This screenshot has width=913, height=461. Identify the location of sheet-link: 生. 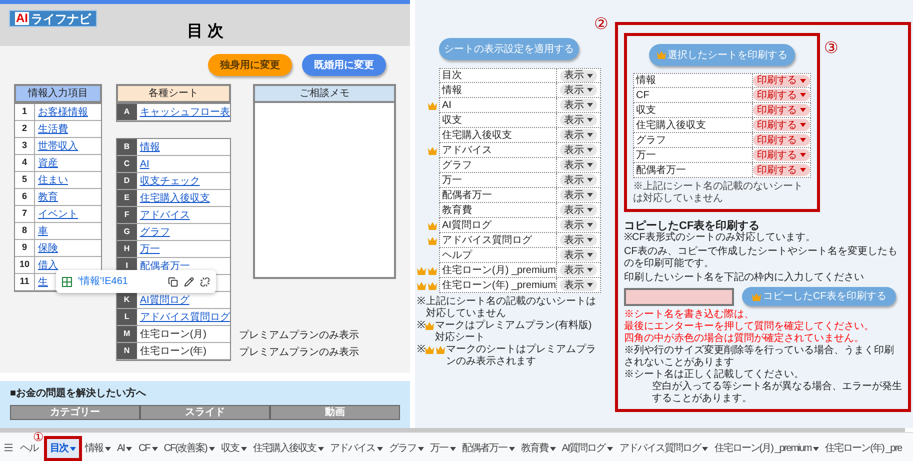
(41, 282).